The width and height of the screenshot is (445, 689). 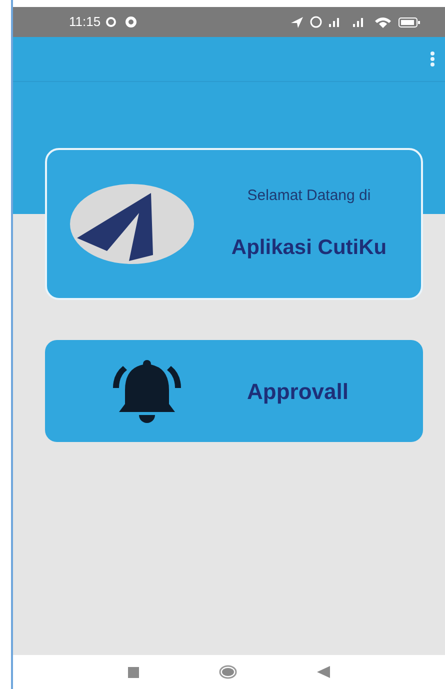 What do you see at coordinates (432, 59) in the screenshot?
I see `more-menu-icon` at bounding box center [432, 59].